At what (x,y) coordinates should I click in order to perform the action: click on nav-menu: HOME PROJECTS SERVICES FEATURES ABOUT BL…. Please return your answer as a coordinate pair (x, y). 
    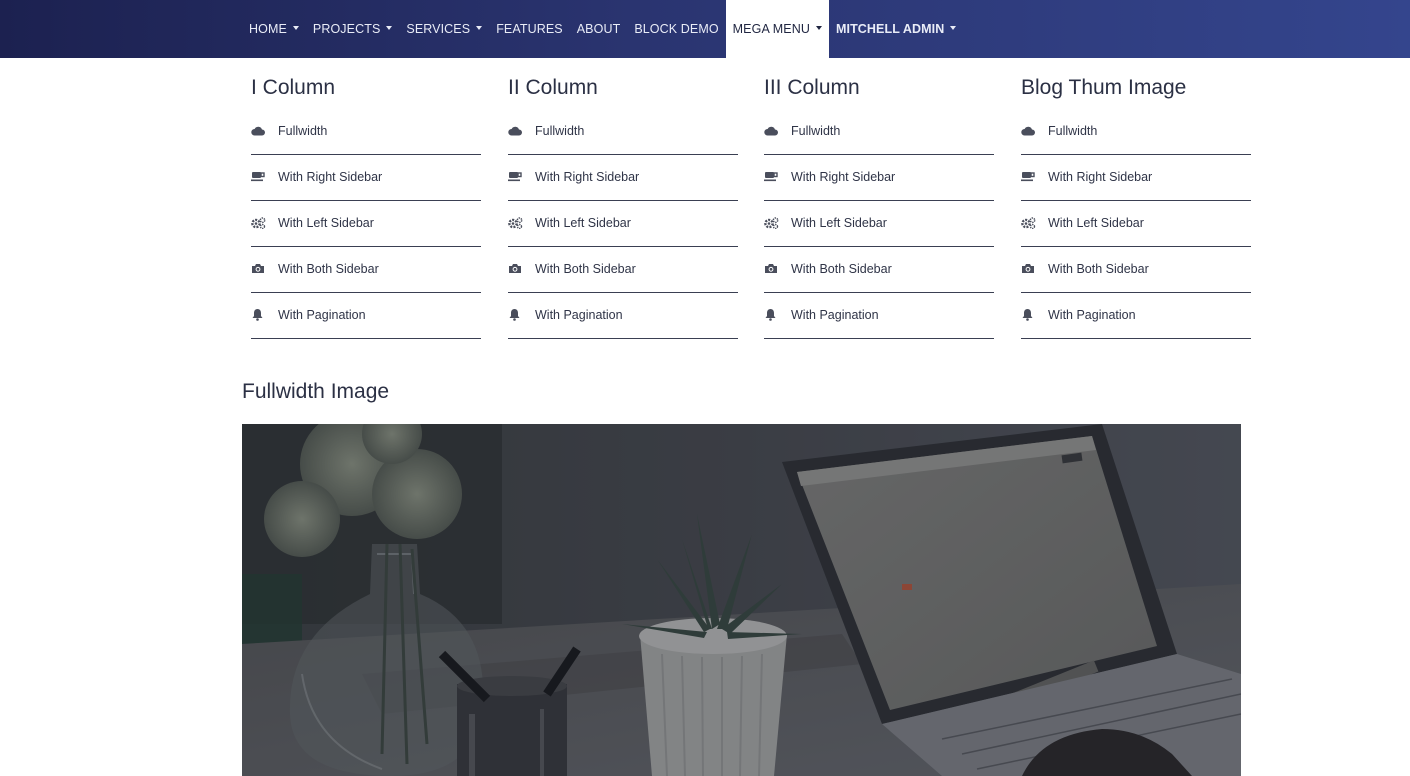
    Looking at the image, I should click on (602, 29).